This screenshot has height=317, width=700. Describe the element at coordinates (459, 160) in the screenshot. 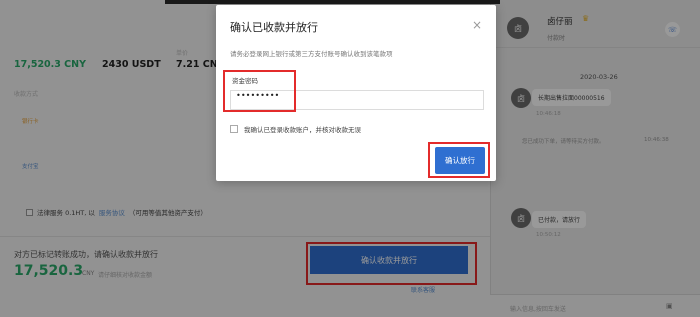

I see `highlight-dialog-button` at that location.